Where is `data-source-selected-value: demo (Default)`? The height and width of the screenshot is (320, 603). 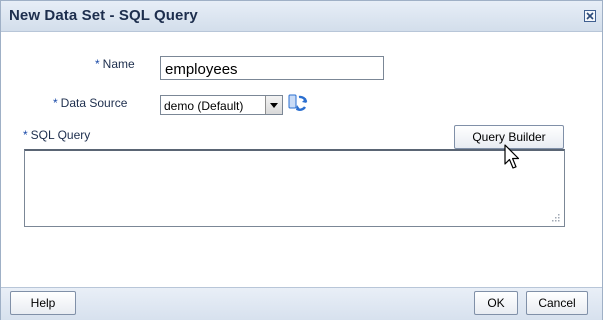
data-source-selected-value: demo (Default) is located at coordinates (204, 106).